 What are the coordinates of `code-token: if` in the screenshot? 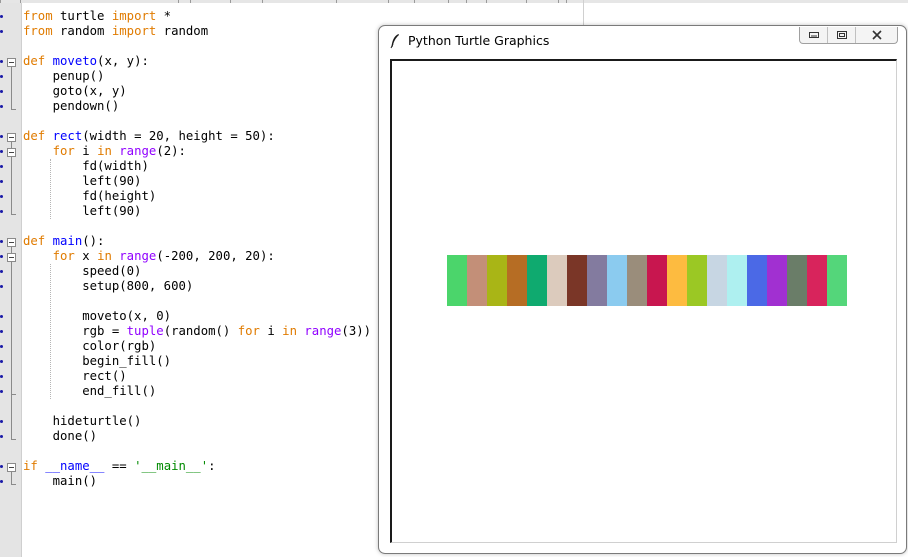 It's located at (30, 466).